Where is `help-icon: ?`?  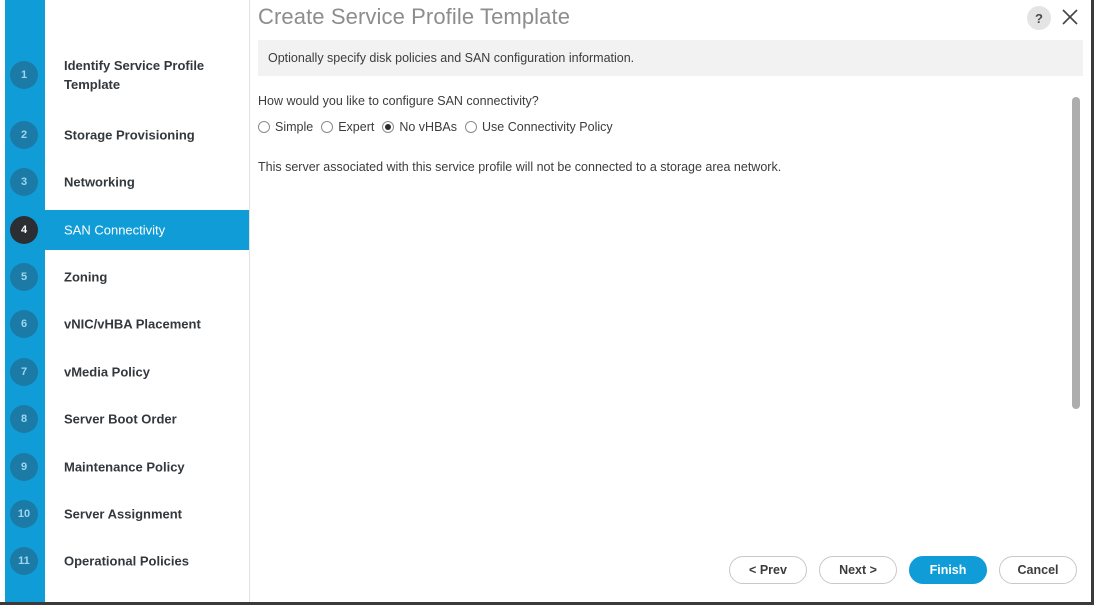
help-icon: ? is located at coordinates (1039, 18).